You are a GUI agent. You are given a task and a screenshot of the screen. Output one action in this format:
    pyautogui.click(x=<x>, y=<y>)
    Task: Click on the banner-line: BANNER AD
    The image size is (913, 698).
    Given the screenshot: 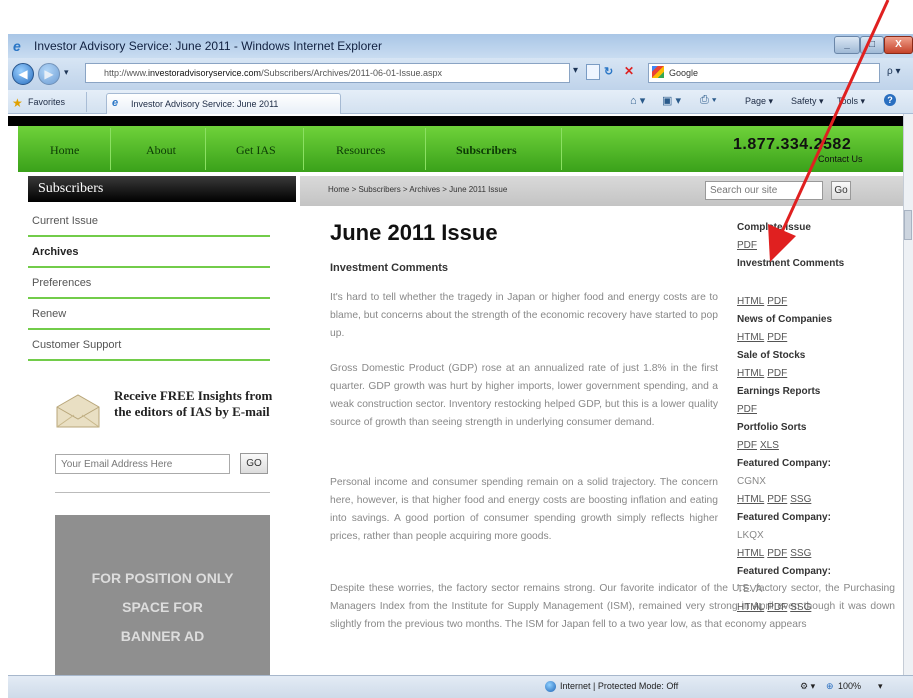 What is the action you would take?
    pyautogui.click(x=162, y=636)
    